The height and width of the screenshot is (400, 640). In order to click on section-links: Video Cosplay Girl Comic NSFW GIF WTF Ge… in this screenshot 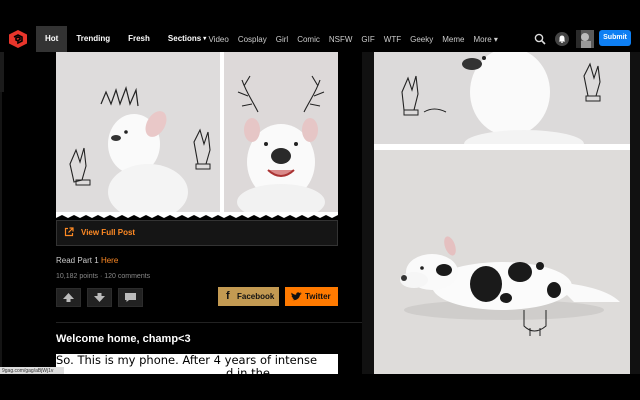, I will do `click(353, 39)`.